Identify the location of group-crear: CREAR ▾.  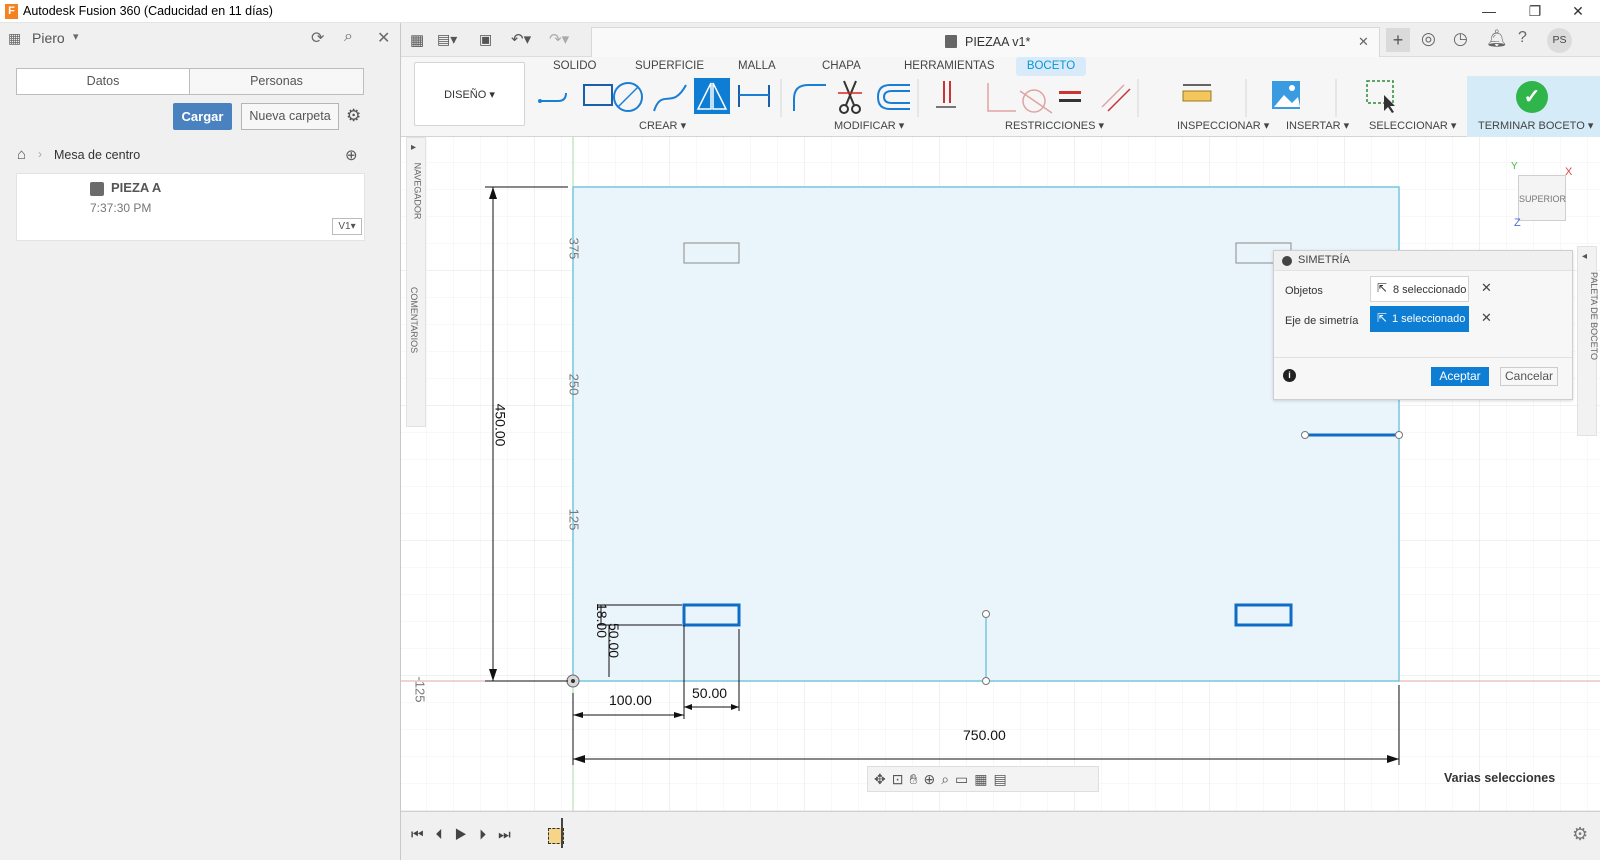
(662, 125).